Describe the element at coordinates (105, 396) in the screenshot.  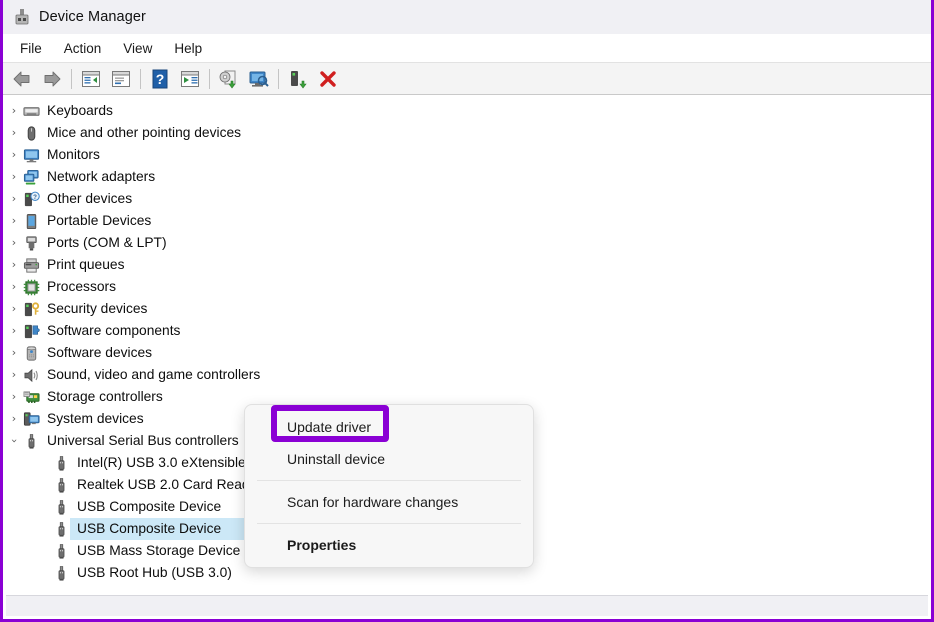
I see `tree-node-label: Storage controllers` at that location.